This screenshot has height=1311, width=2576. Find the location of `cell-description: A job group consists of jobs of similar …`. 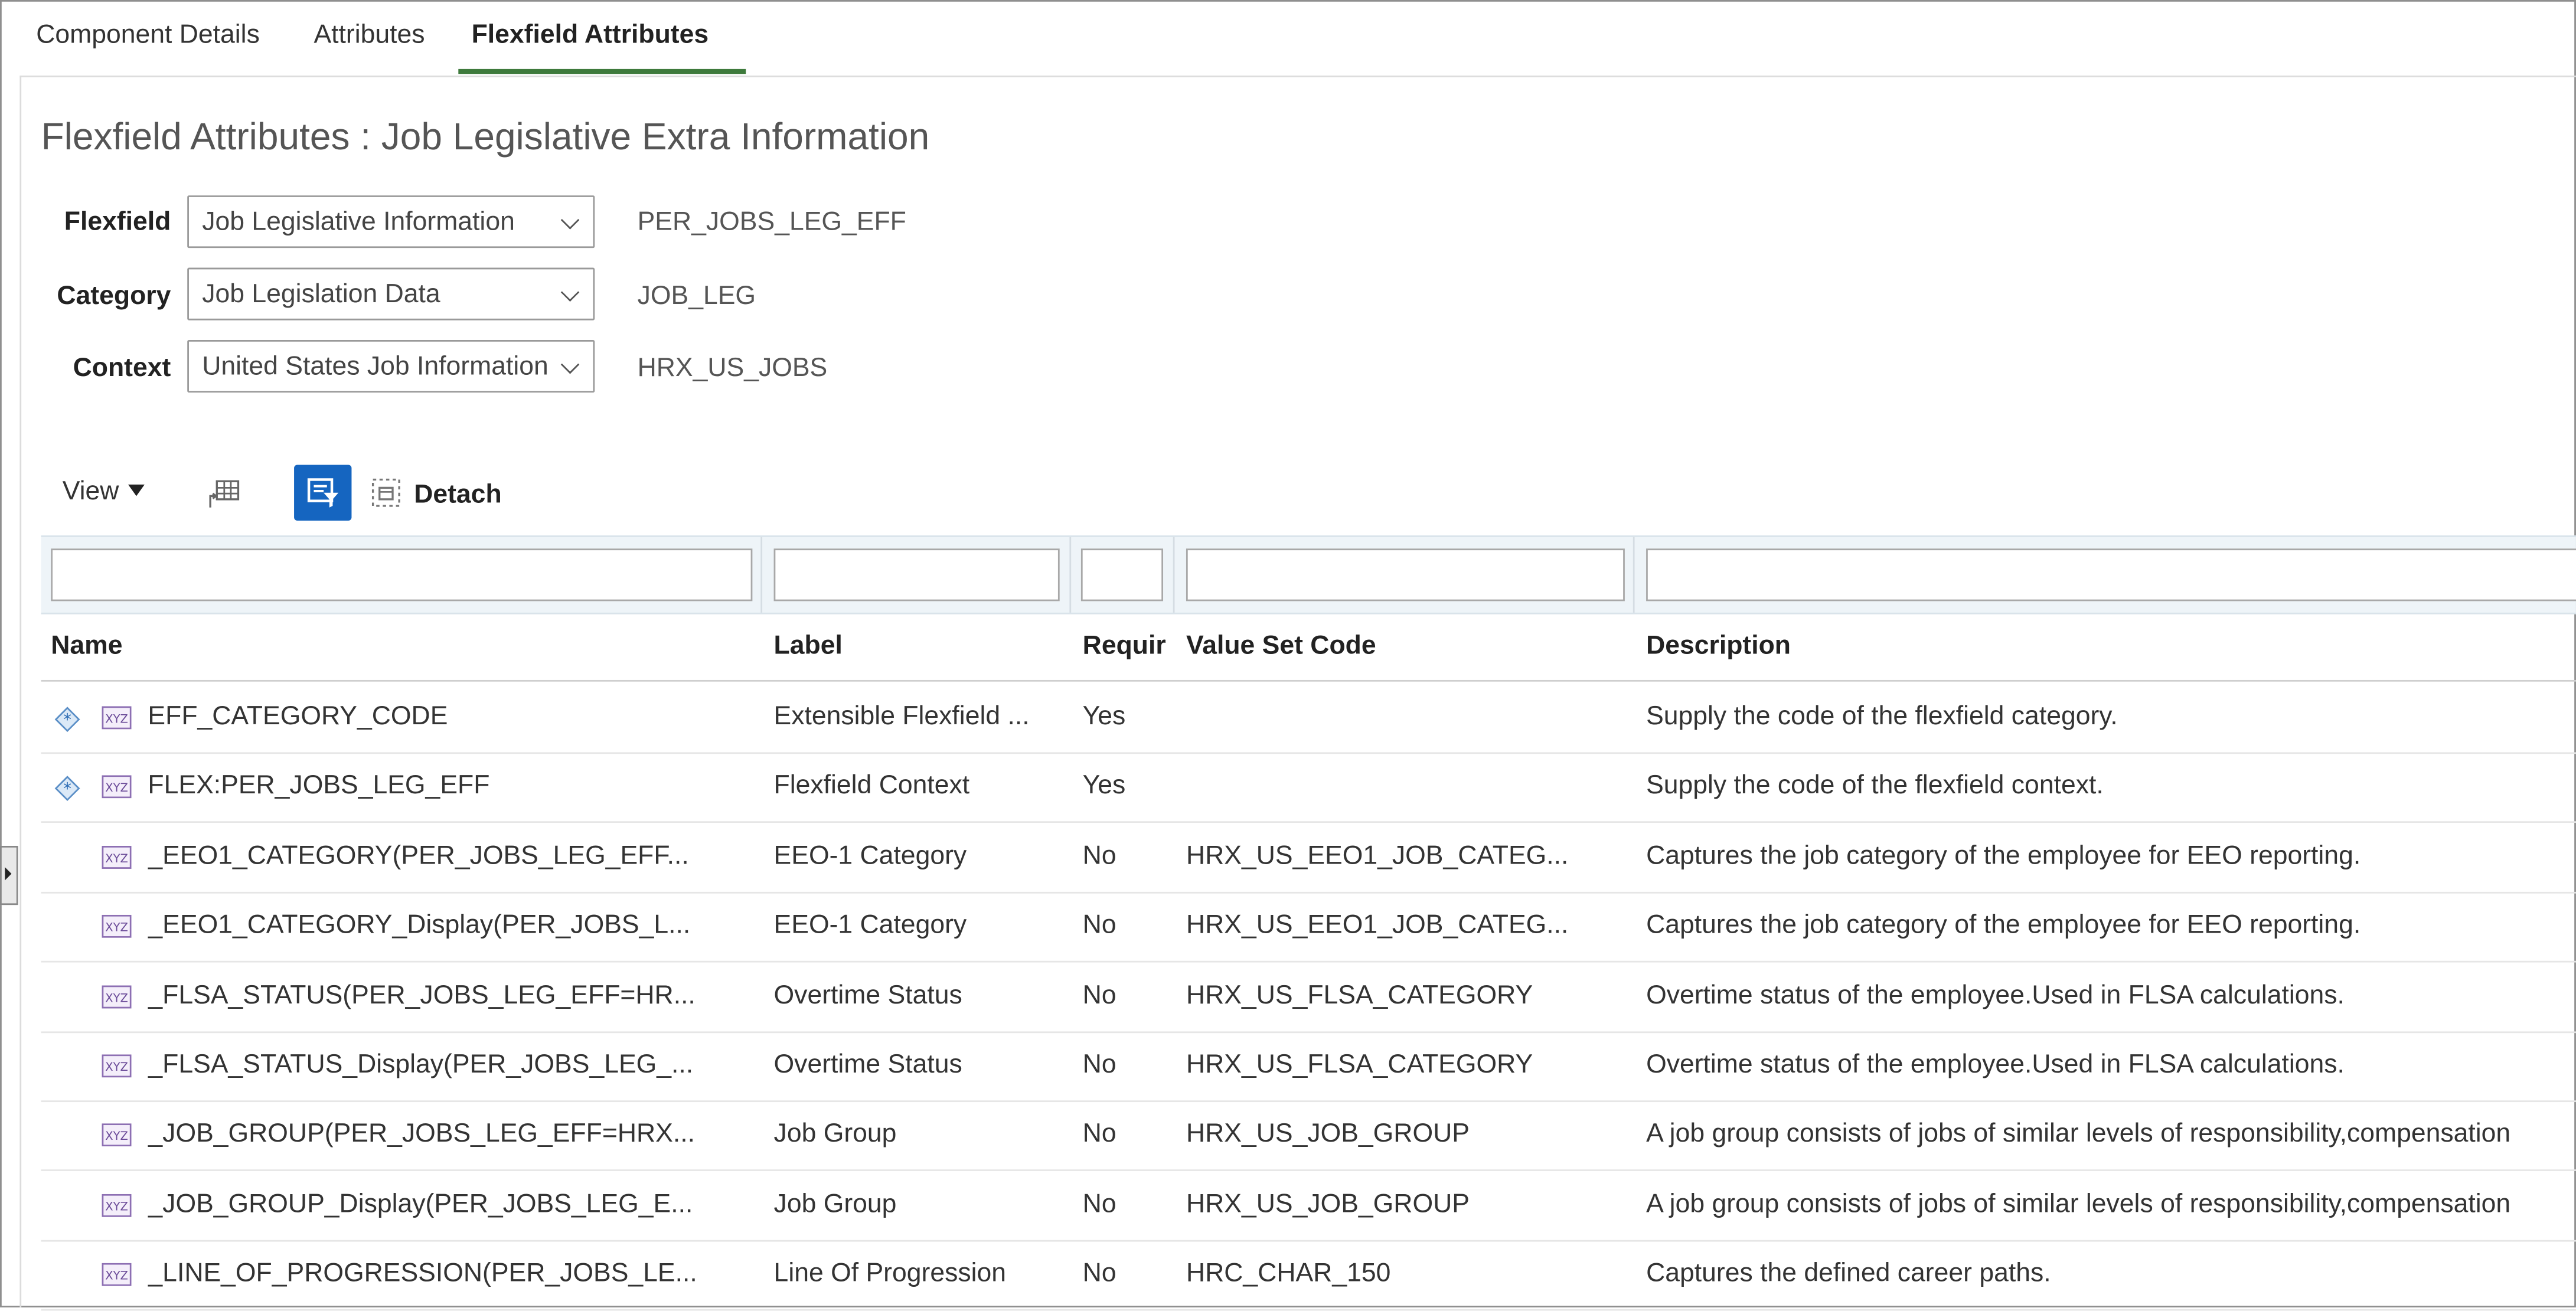

cell-description: A job group consists of jobs of similar … is located at coordinates (2078, 1134).